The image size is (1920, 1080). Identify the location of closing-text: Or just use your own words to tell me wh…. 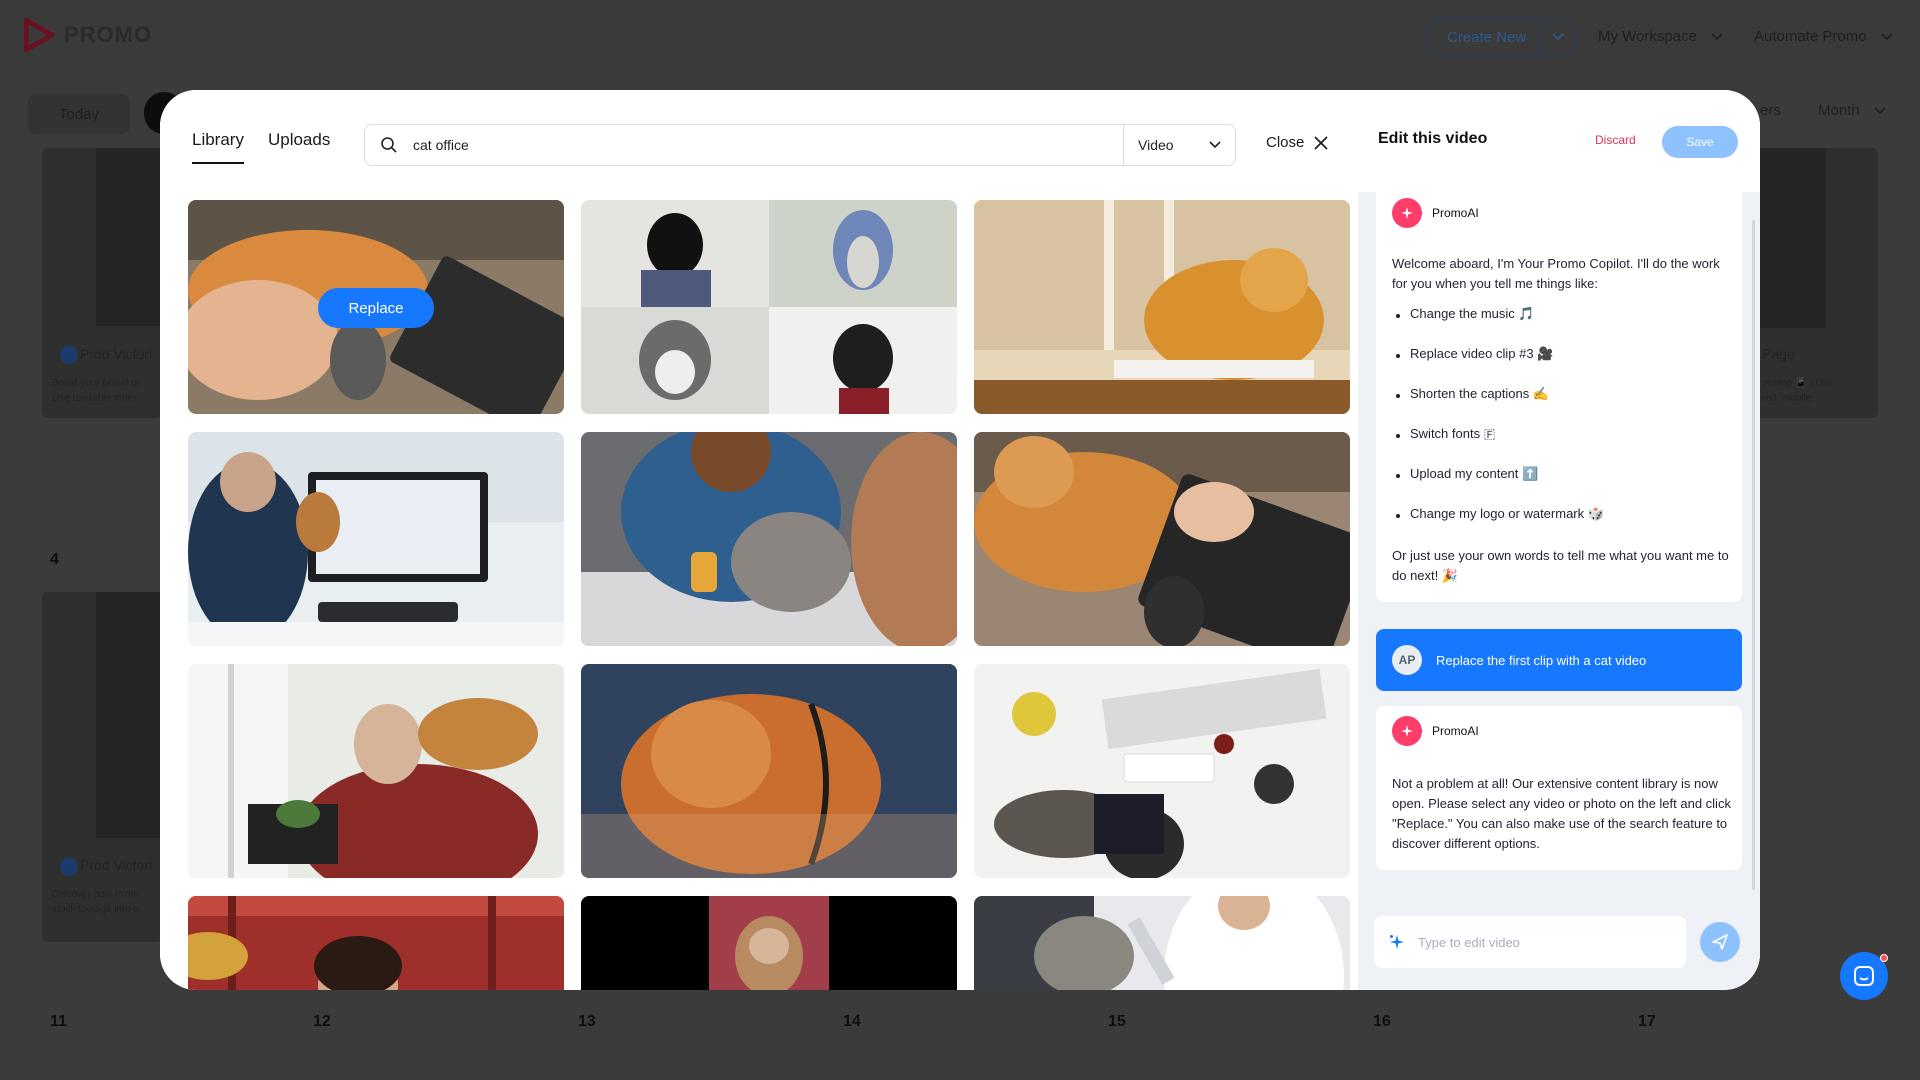
(1560, 565).